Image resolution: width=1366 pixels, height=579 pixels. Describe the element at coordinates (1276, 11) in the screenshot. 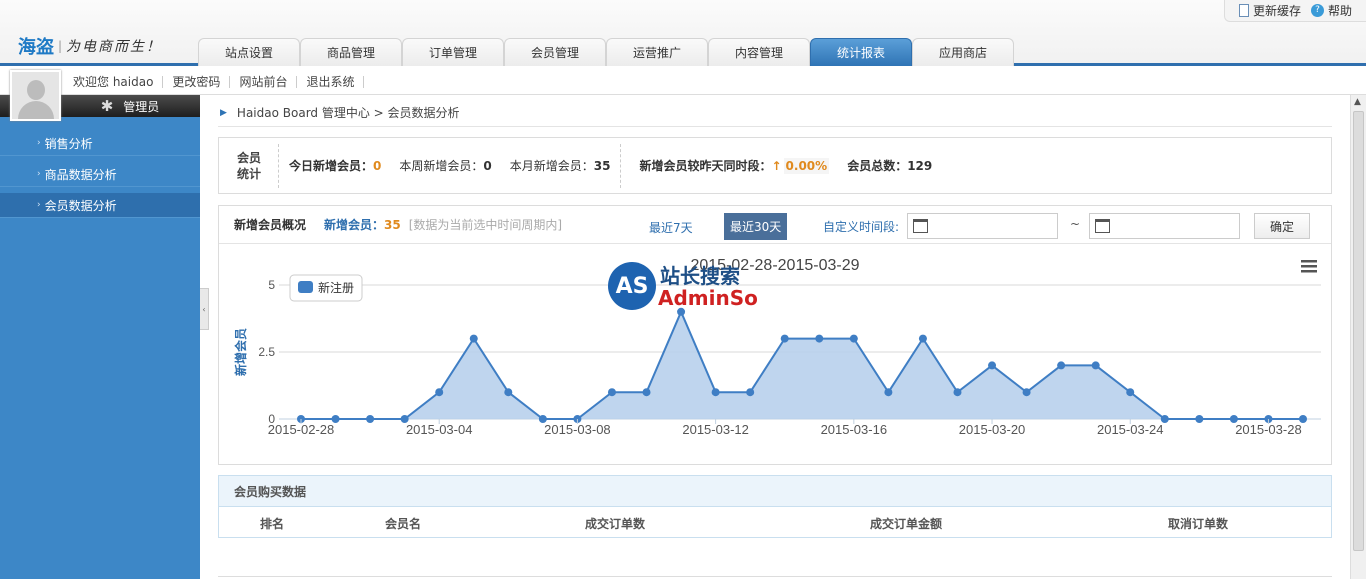

I see `update-cache-label: 更新缓存` at that location.